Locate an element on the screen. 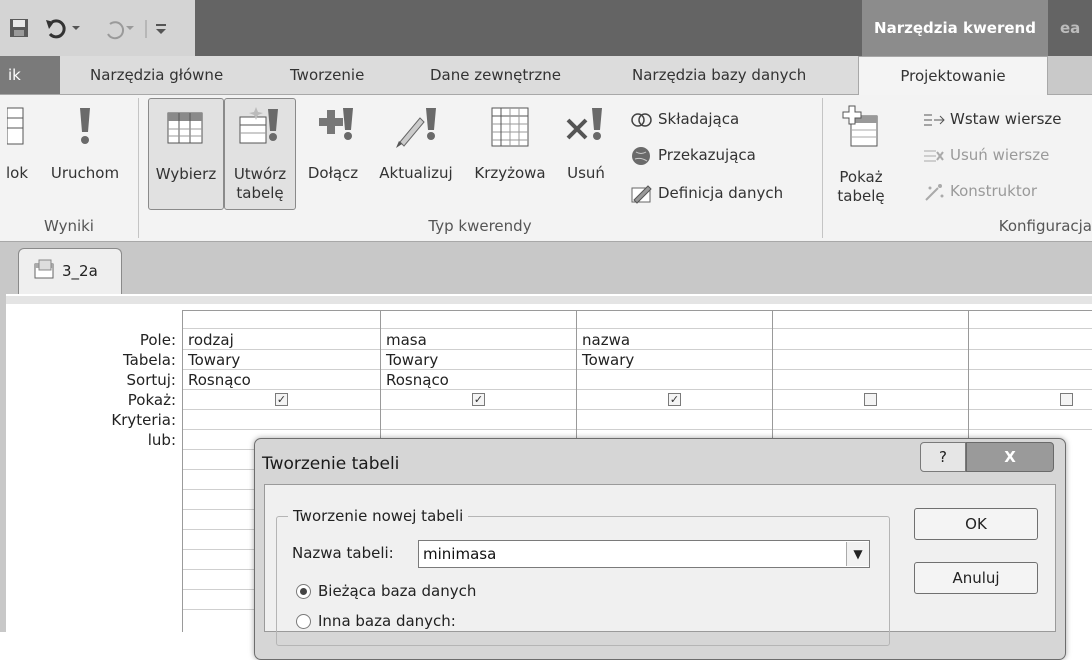  row-label-sort: Sortuj: is located at coordinates (151, 380).